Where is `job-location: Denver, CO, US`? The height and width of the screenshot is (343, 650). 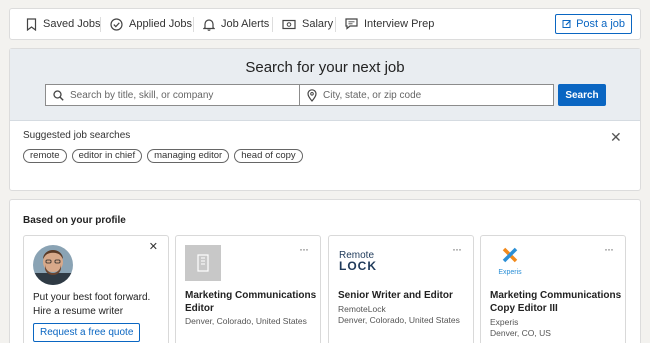
job-location: Denver, CO, US is located at coordinates (520, 333).